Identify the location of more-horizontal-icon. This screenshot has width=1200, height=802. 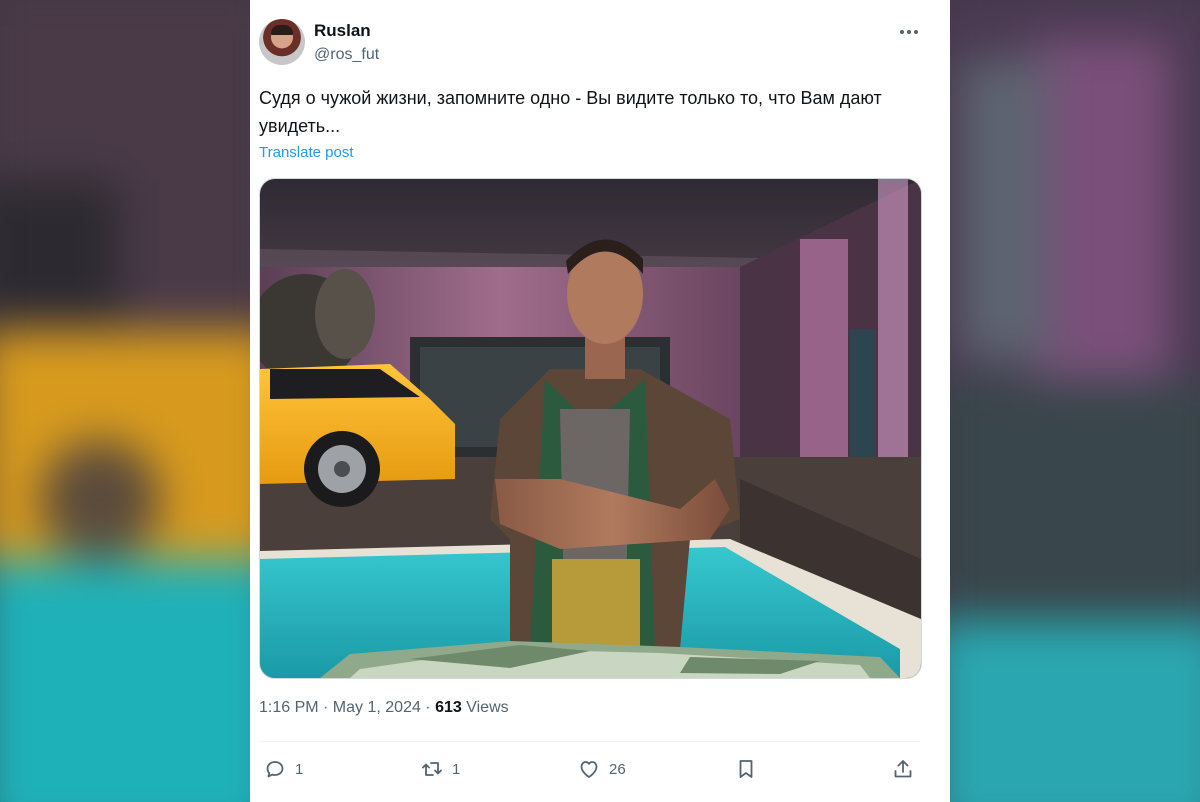
(909, 32).